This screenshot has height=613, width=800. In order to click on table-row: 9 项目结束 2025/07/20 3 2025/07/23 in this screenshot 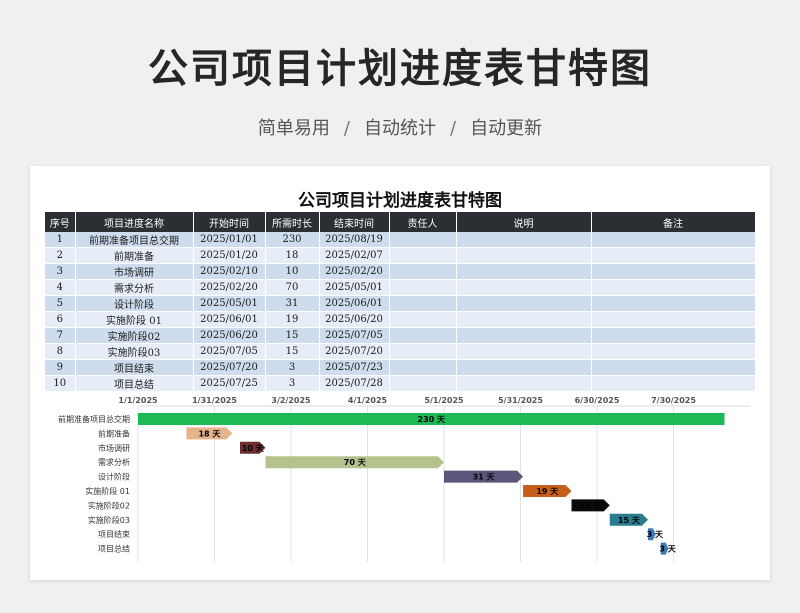, I will do `click(400, 367)`.